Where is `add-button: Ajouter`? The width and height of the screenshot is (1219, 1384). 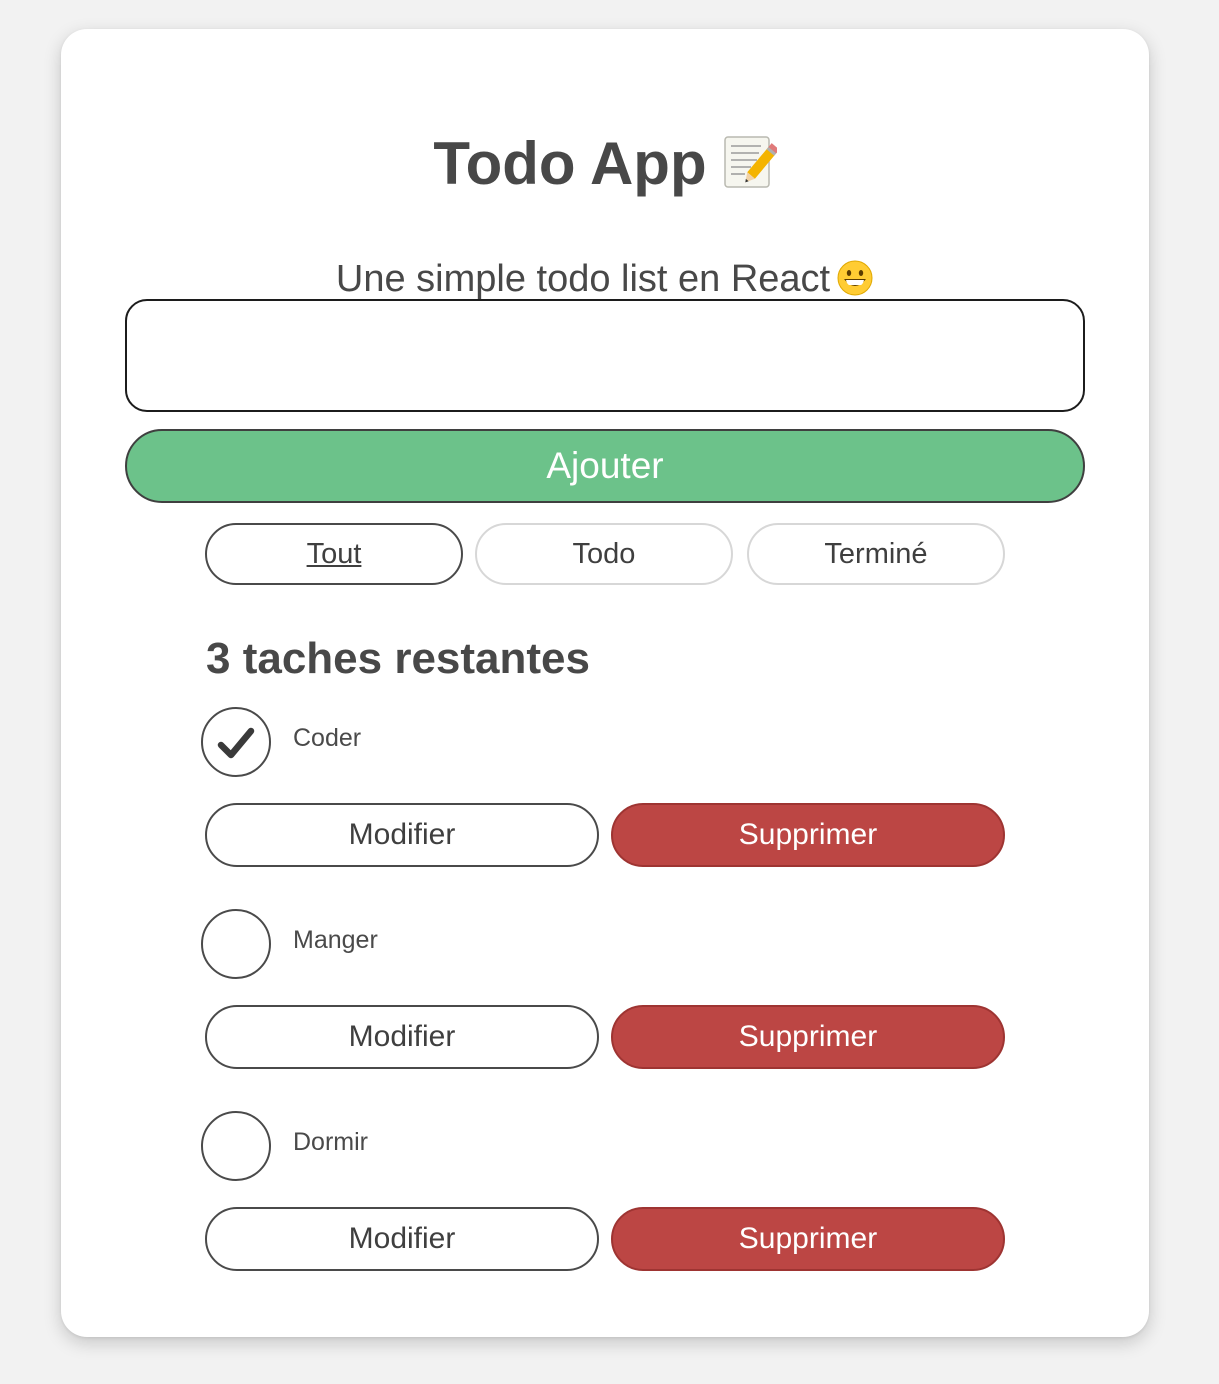
add-button: Ajouter is located at coordinates (605, 466).